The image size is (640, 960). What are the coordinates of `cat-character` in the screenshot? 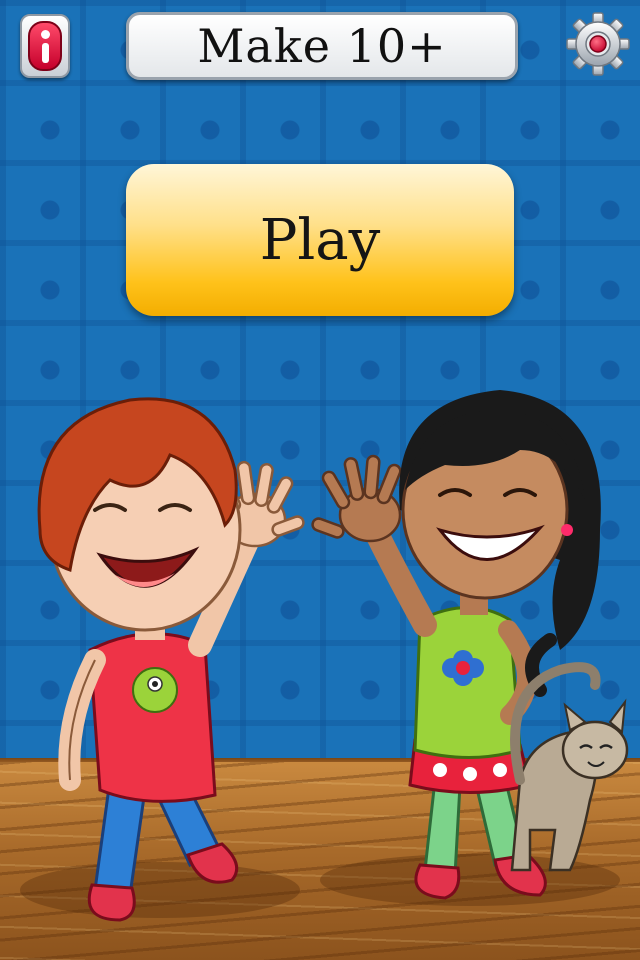 It's located at (569, 767).